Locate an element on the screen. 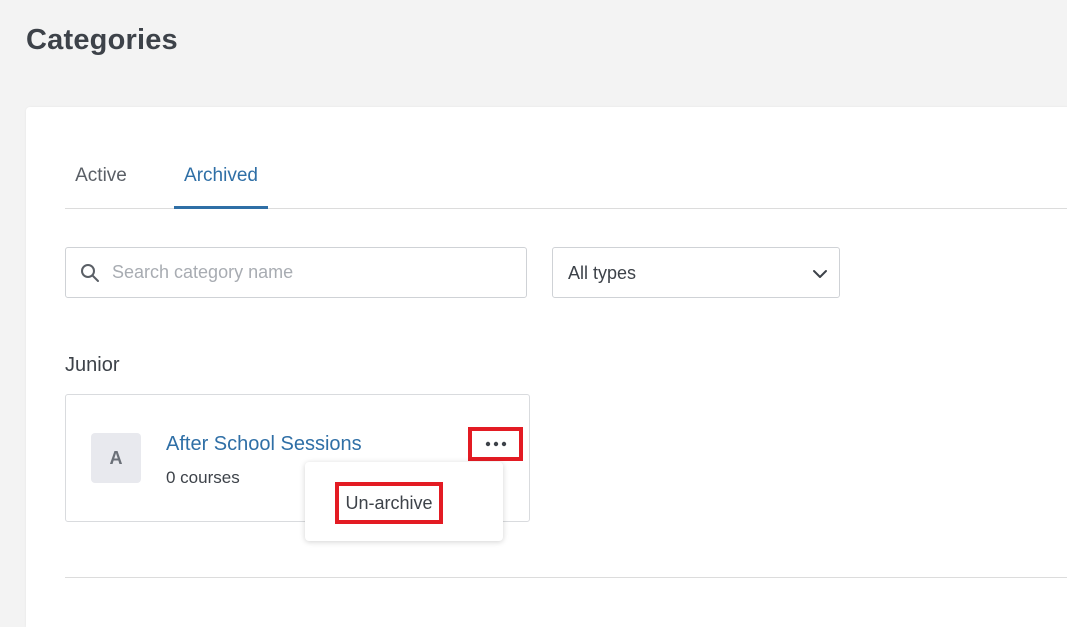 This screenshot has height=627, width=1067. type-select-value: All types is located at coordinates (602, 273).